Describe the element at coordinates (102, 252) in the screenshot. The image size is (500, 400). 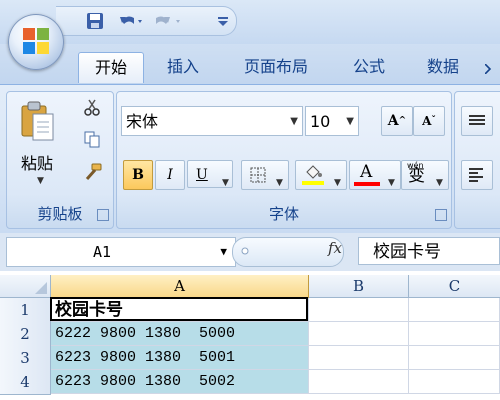
I see `name-box-value: A1` at that location.